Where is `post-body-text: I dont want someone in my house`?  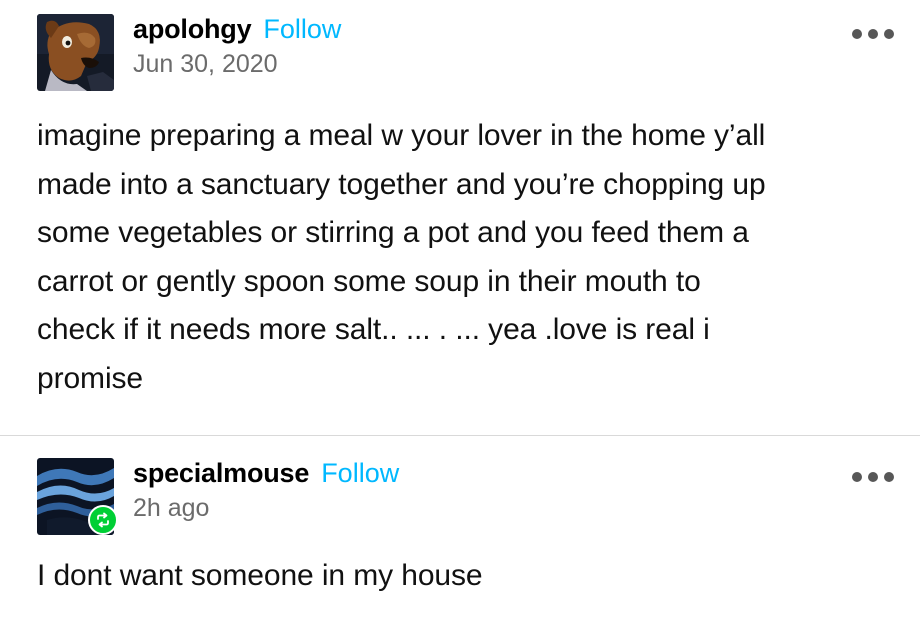 post-body-text: I dont want someone in my house is located at coordinates (260, 575).